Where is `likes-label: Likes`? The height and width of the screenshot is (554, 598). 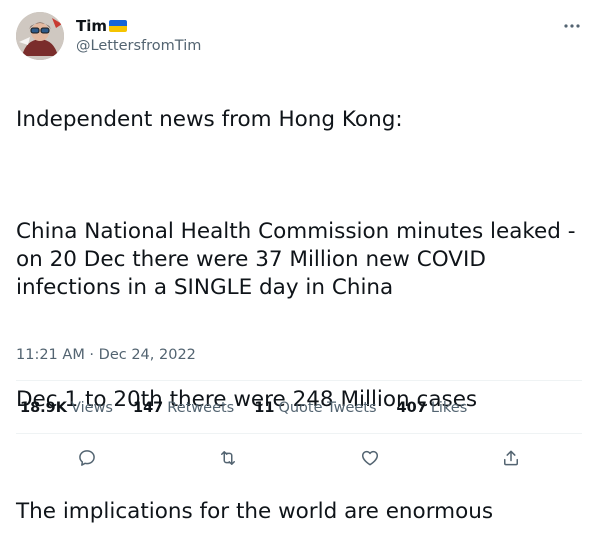
likes-label: Likes is located at coordinates (449, 408).